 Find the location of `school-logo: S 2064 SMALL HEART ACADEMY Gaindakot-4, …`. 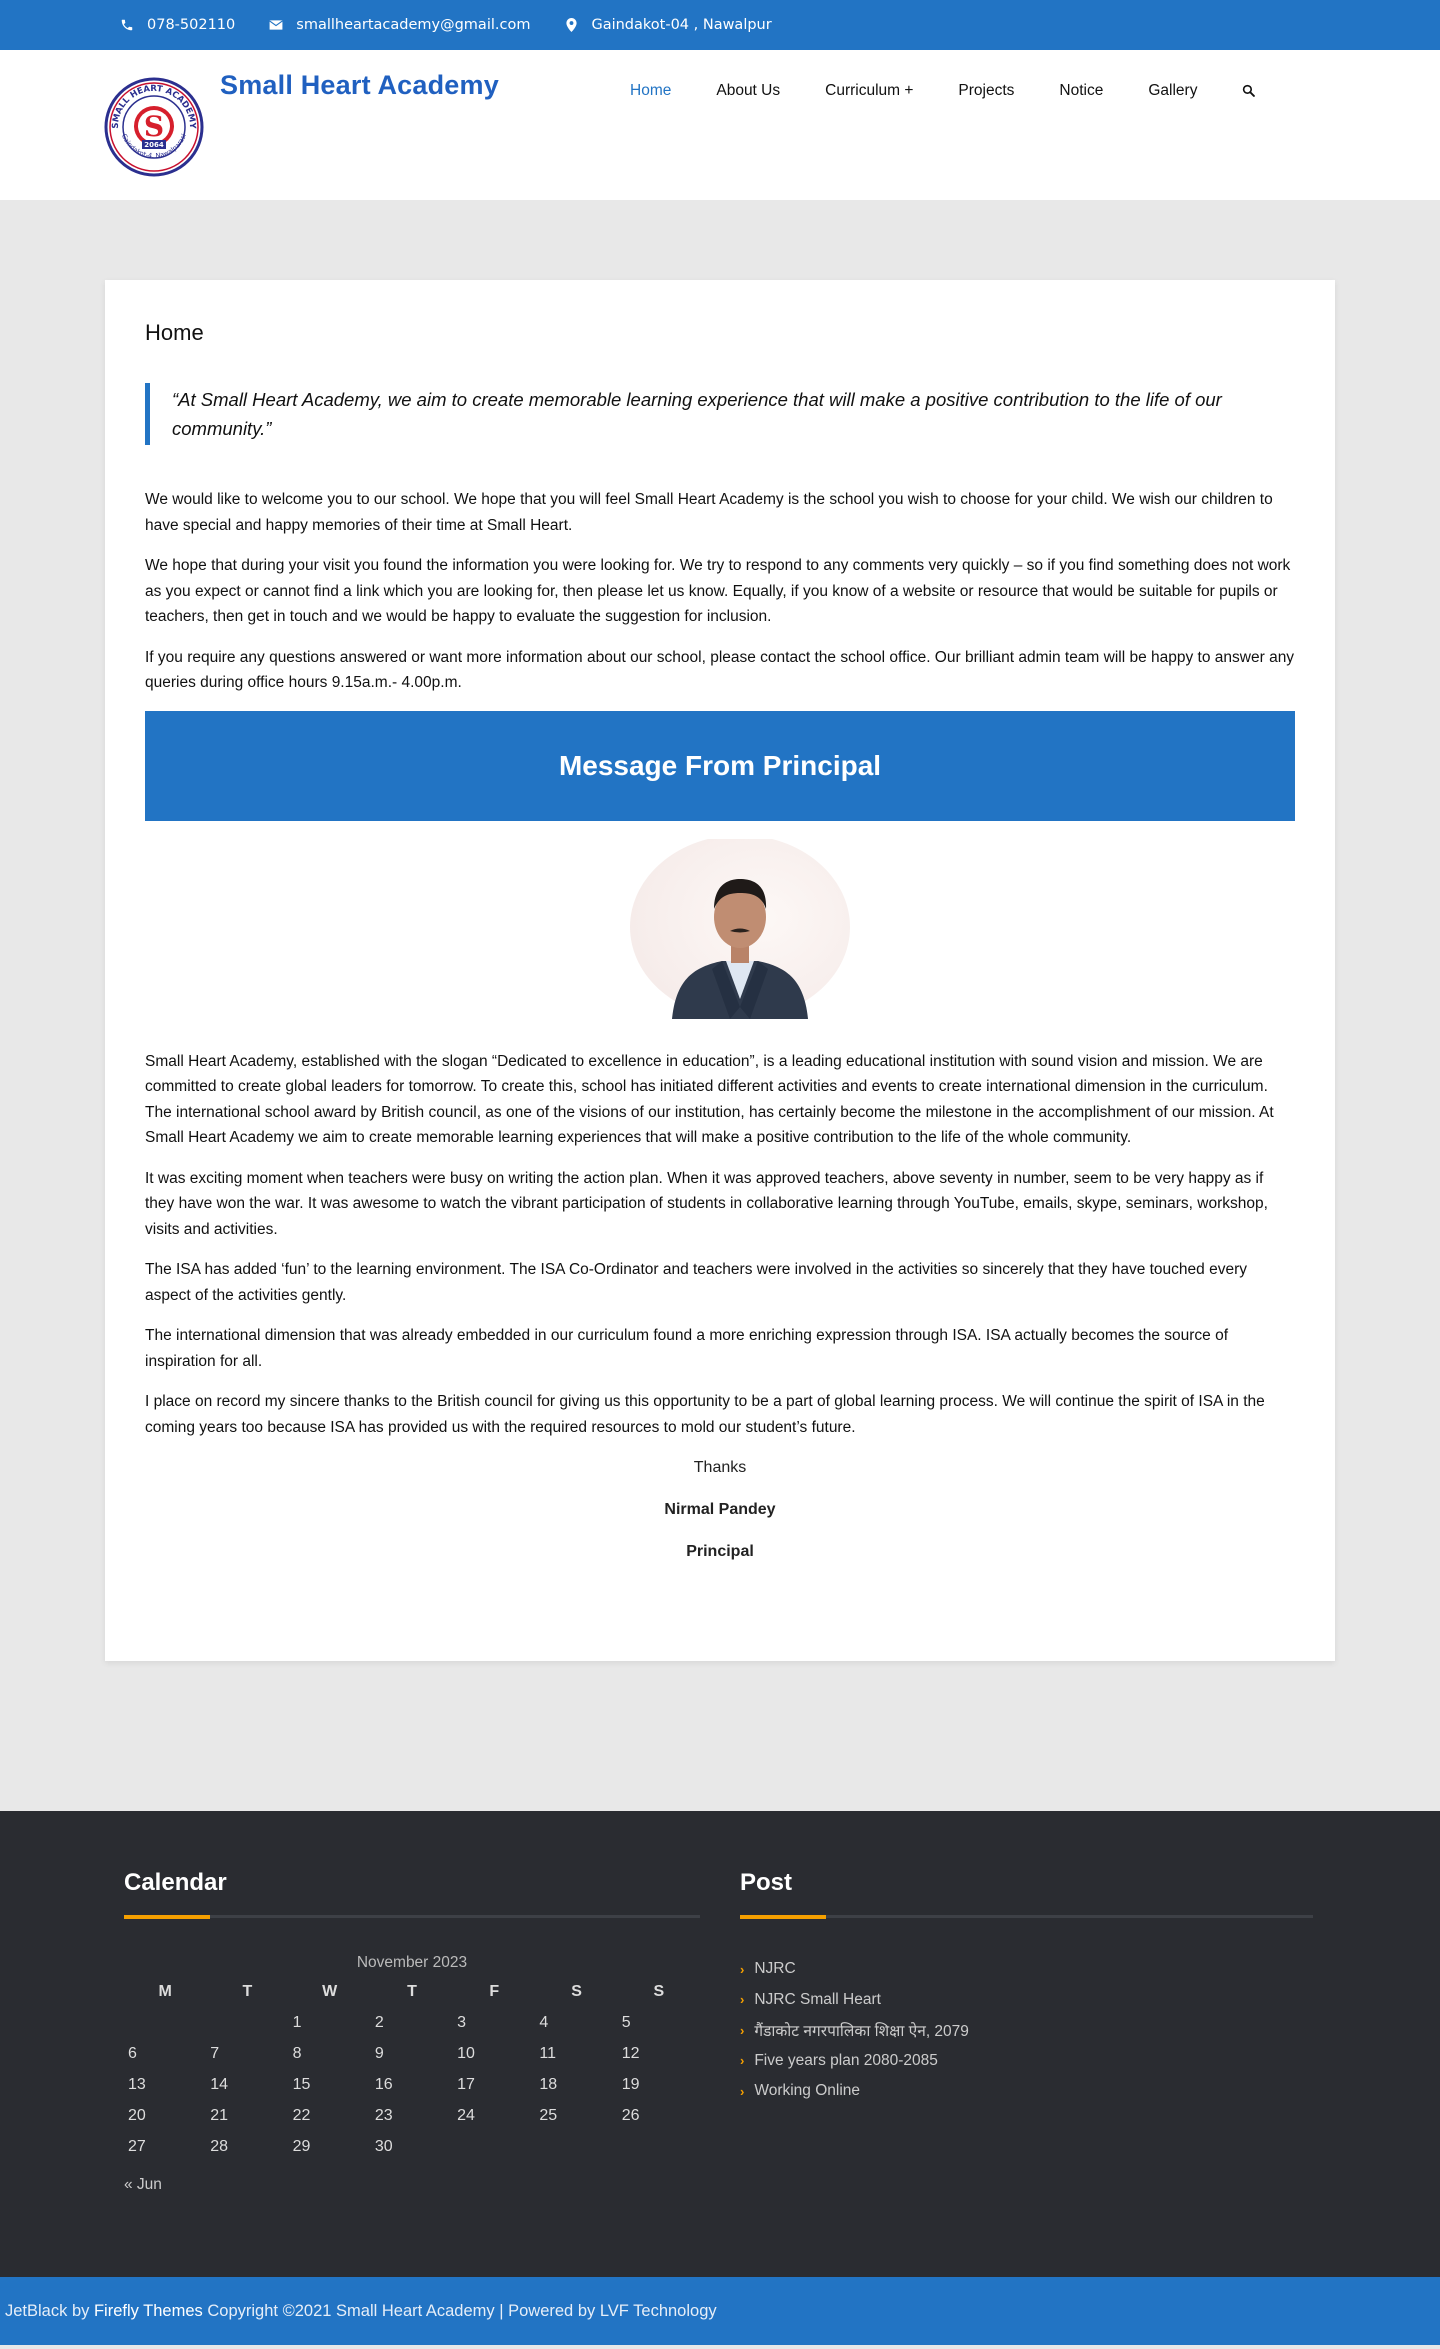

school-logo: S 2064 SMALL HEART ACADEMY Gaindakot-4, … is located at coordinates (154, 127).